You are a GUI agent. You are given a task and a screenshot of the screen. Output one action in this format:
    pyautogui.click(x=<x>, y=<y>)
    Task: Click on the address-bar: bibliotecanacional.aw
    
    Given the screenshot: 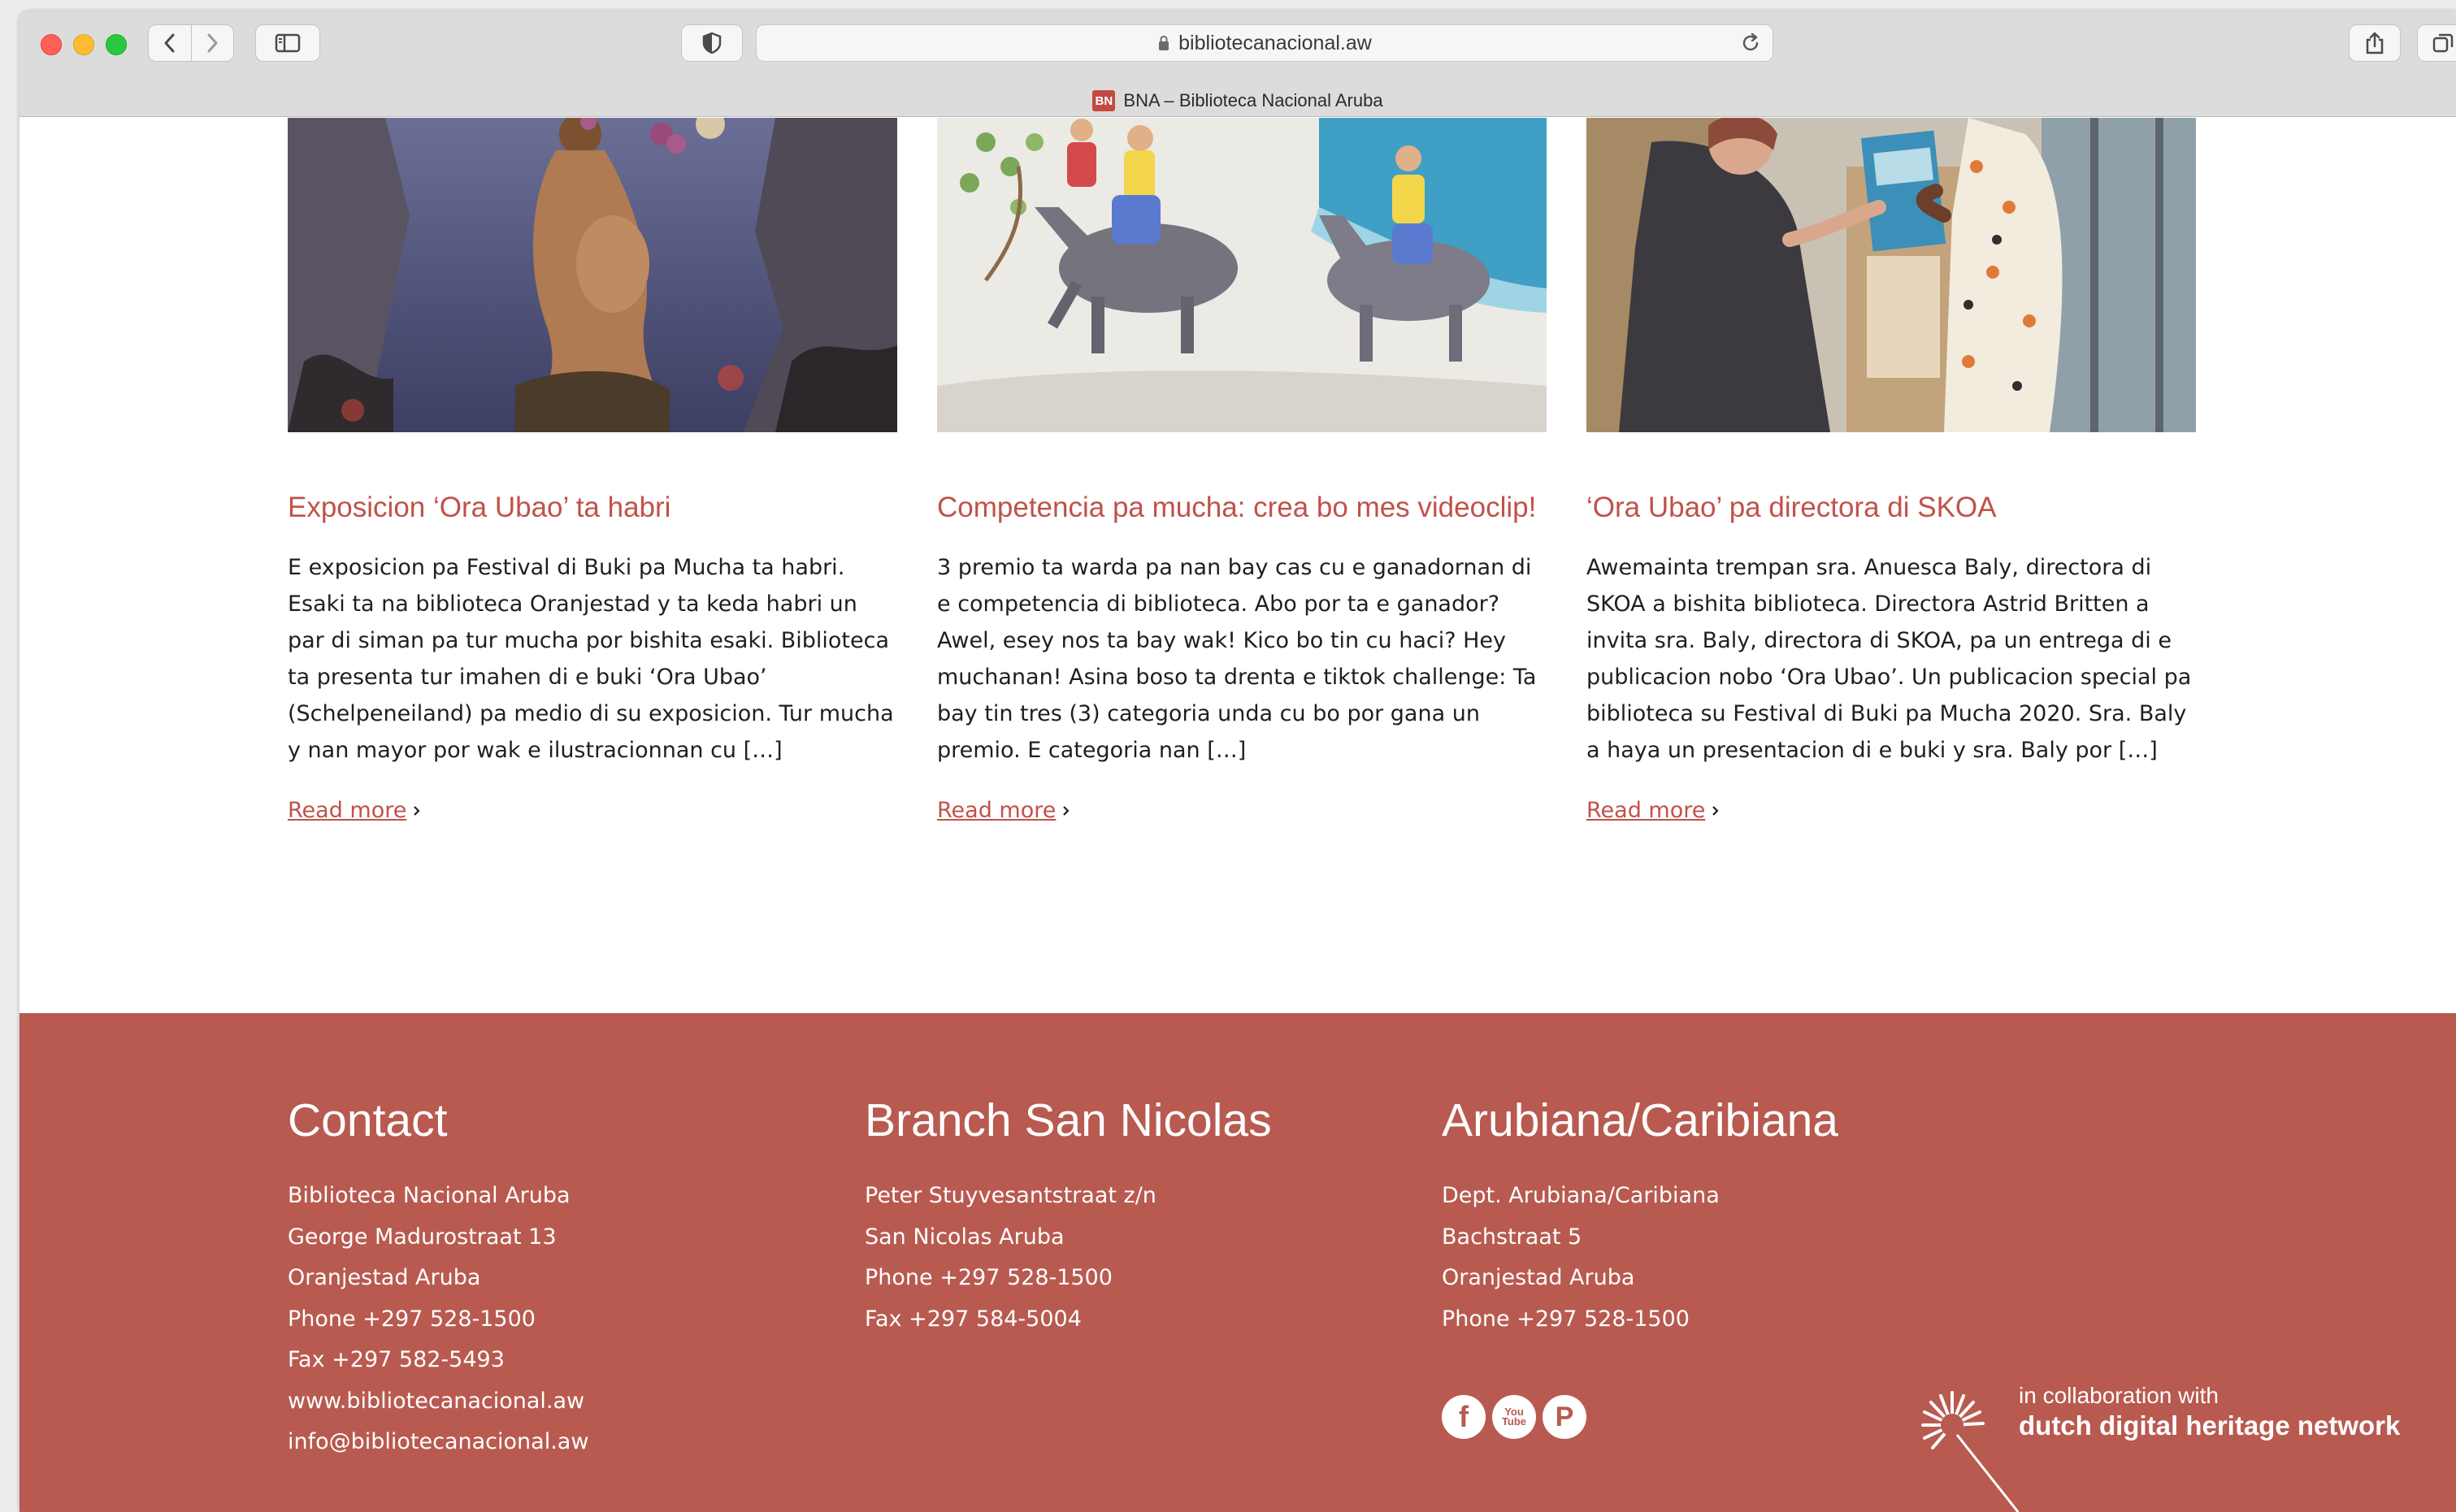 What is the action you would take?
    pyautogui.click(x=1264, y=43)
    